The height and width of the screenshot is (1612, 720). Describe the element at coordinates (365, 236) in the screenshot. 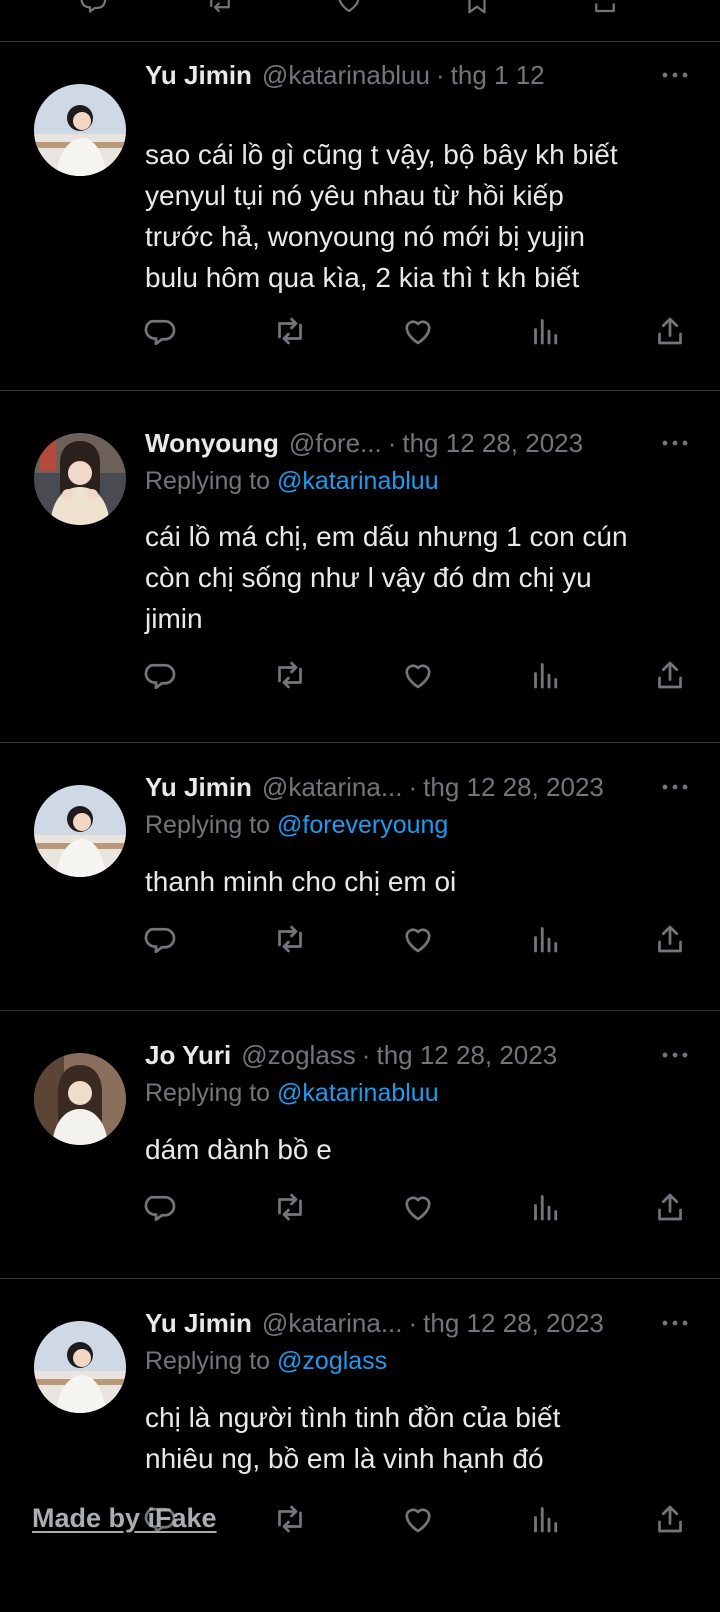

I see `tweet-text-line: trước hả, wonyoung nó mới bị yujin` at that location.